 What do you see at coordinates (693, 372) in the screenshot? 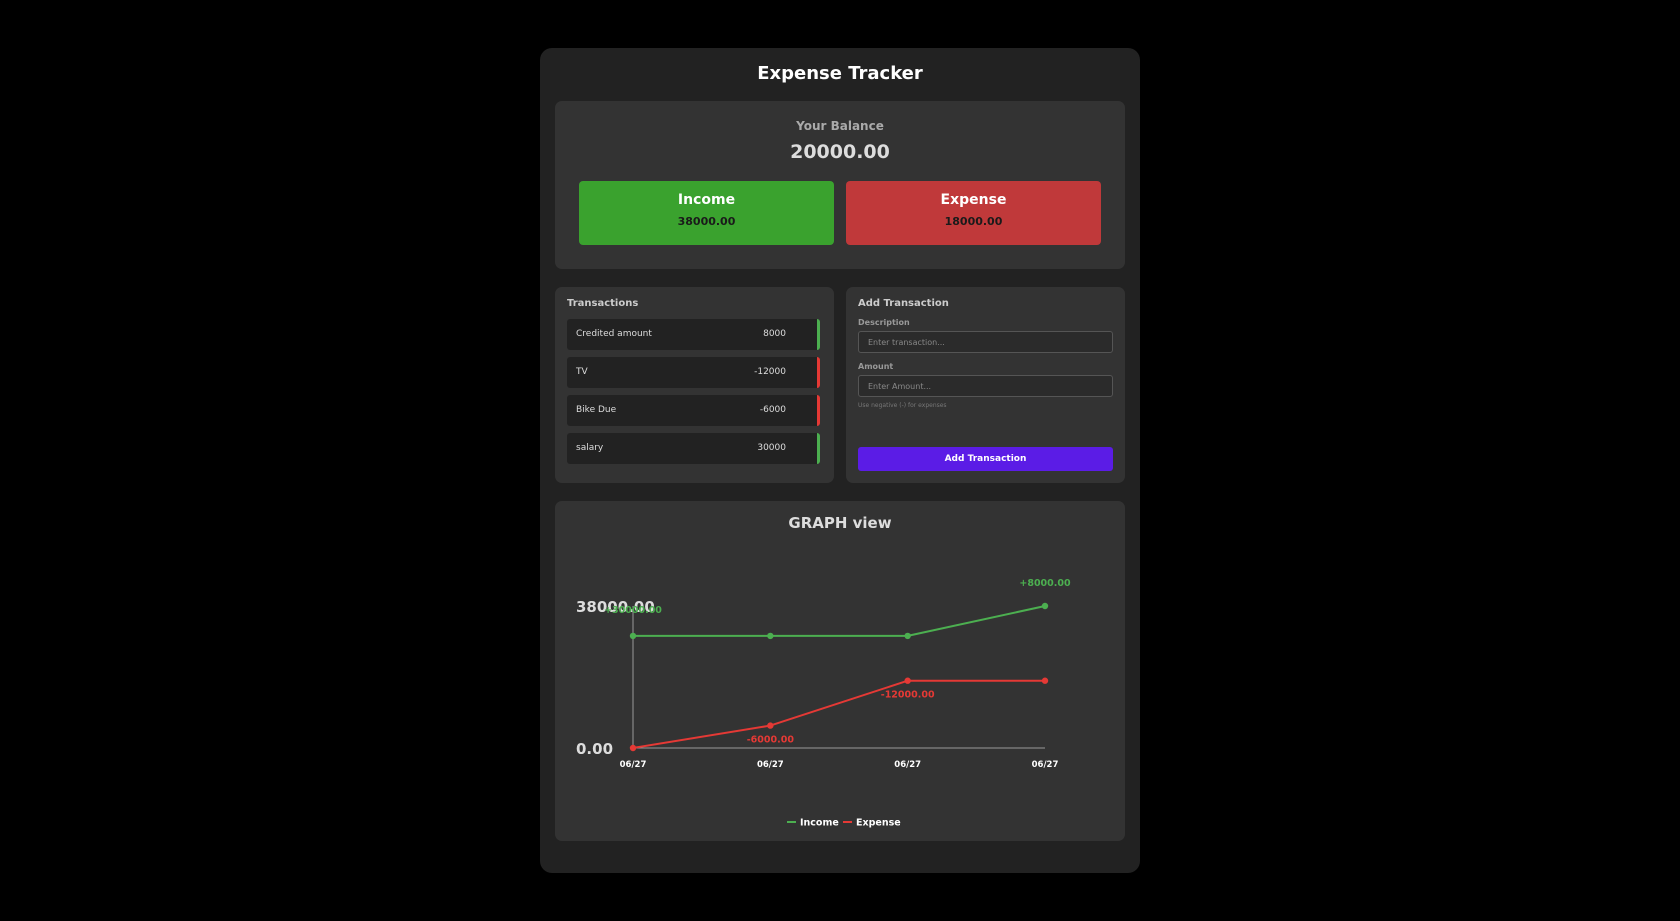
I see `transaction-item: TV -12000` at bounding box center [693, 372].